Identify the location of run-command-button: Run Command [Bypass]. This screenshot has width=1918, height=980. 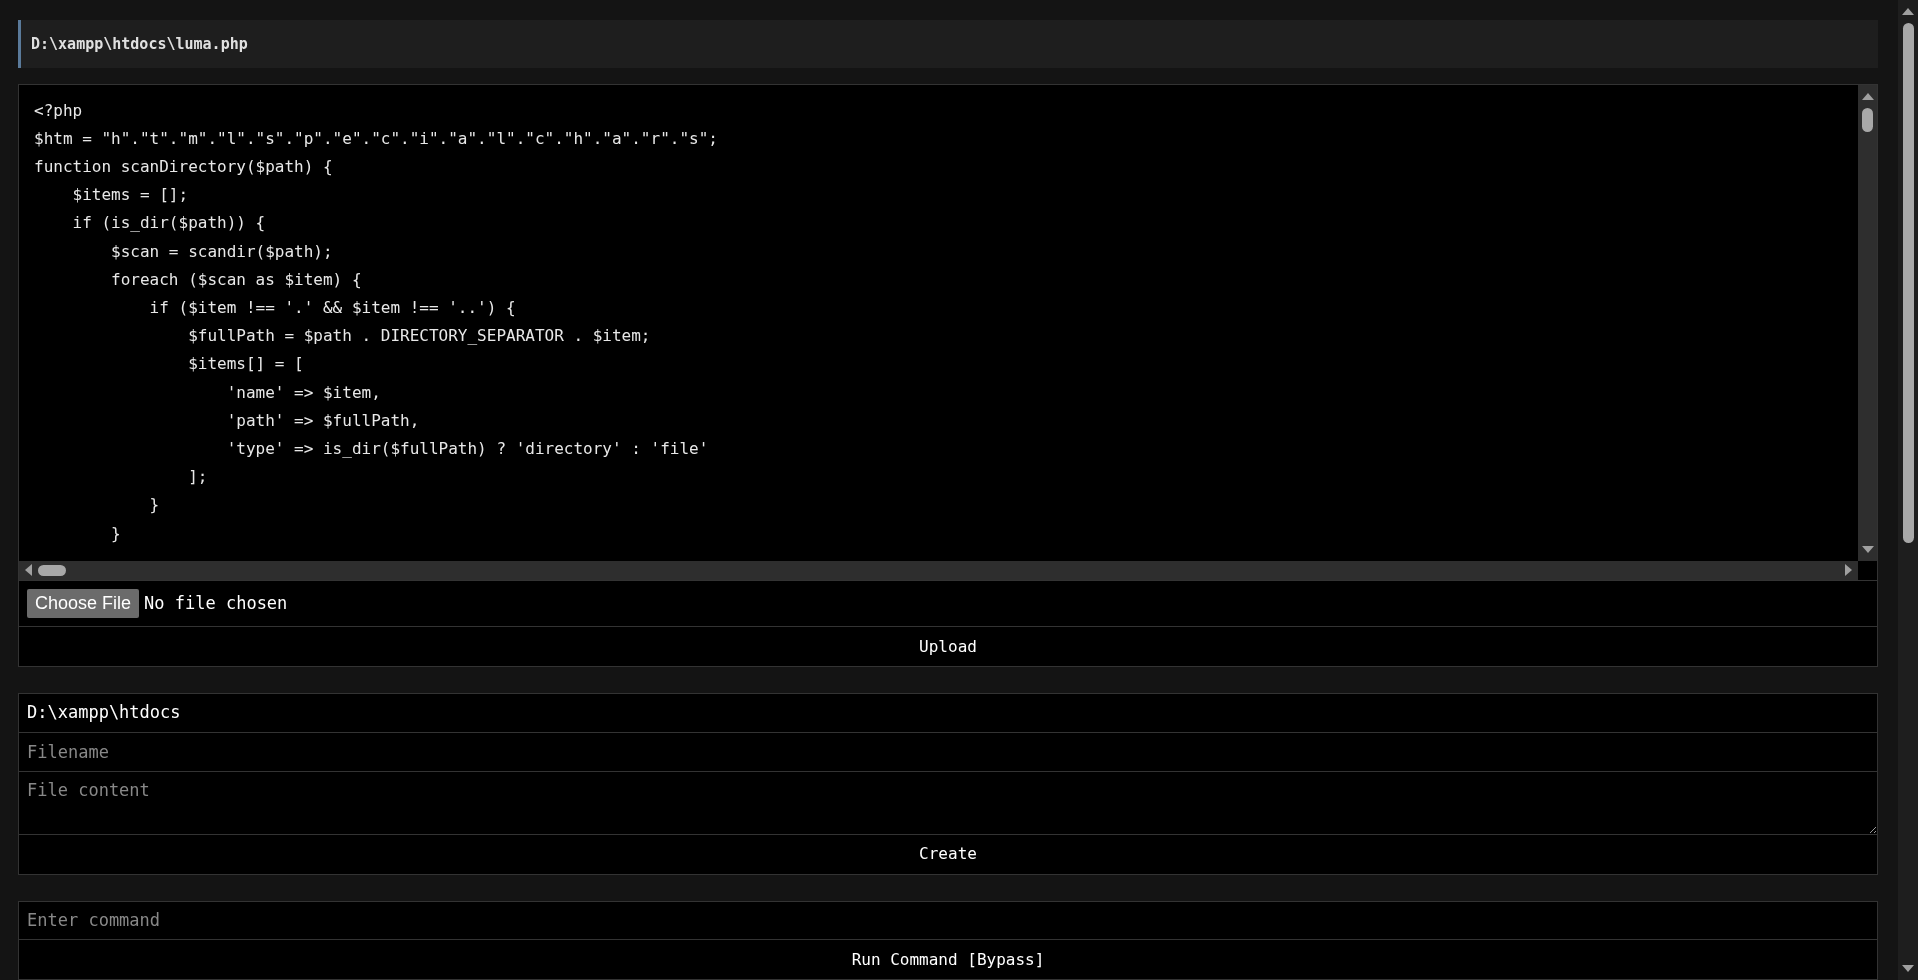
(948, 960).